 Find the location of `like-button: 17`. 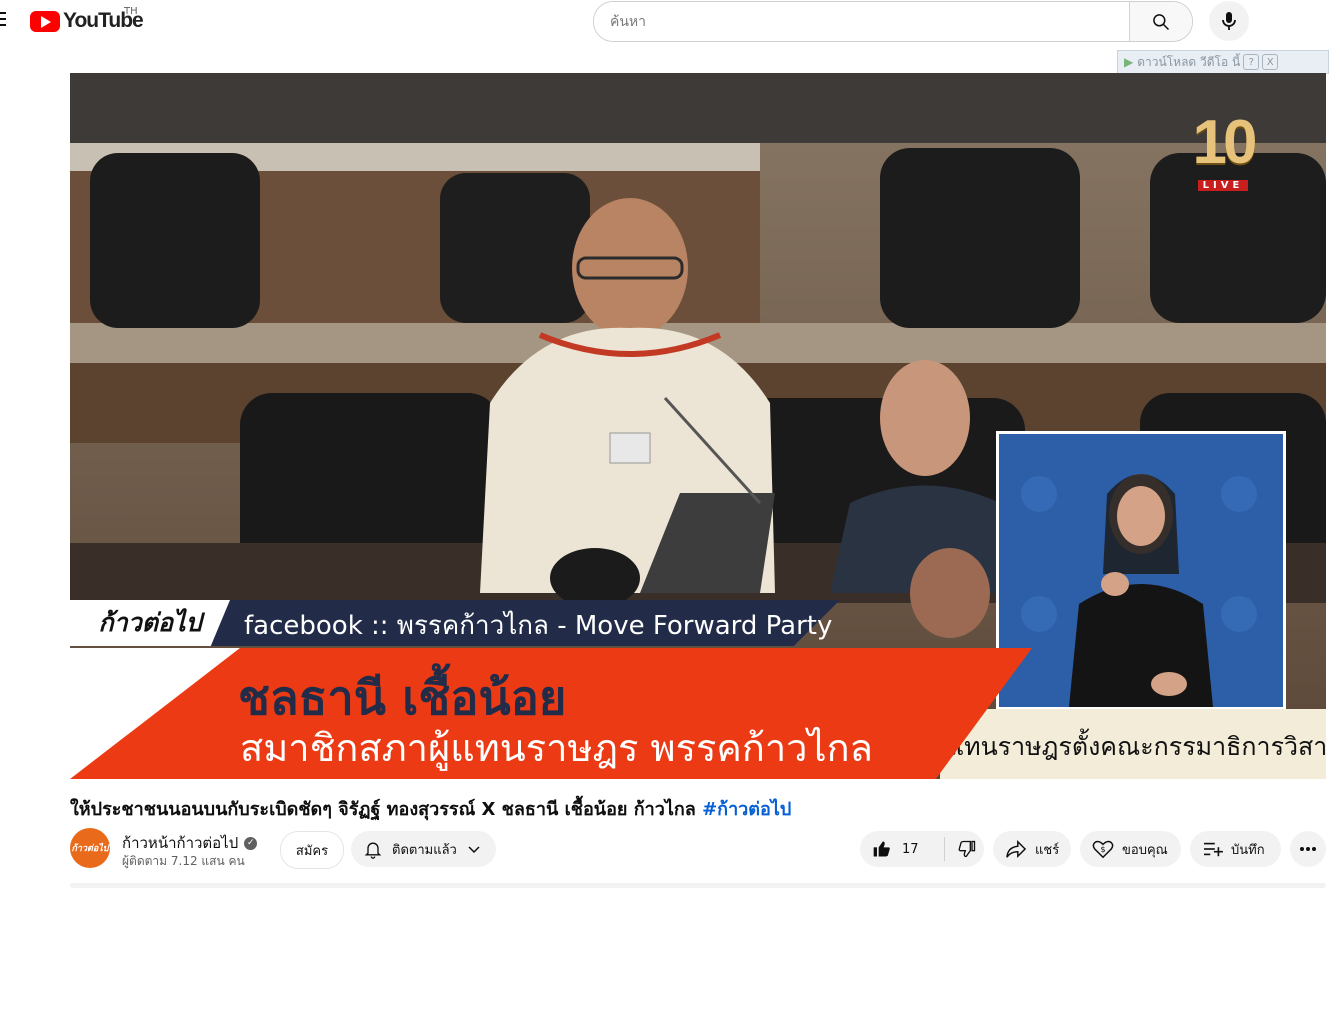

like-button: 17 is located at coordinates (902, 849).